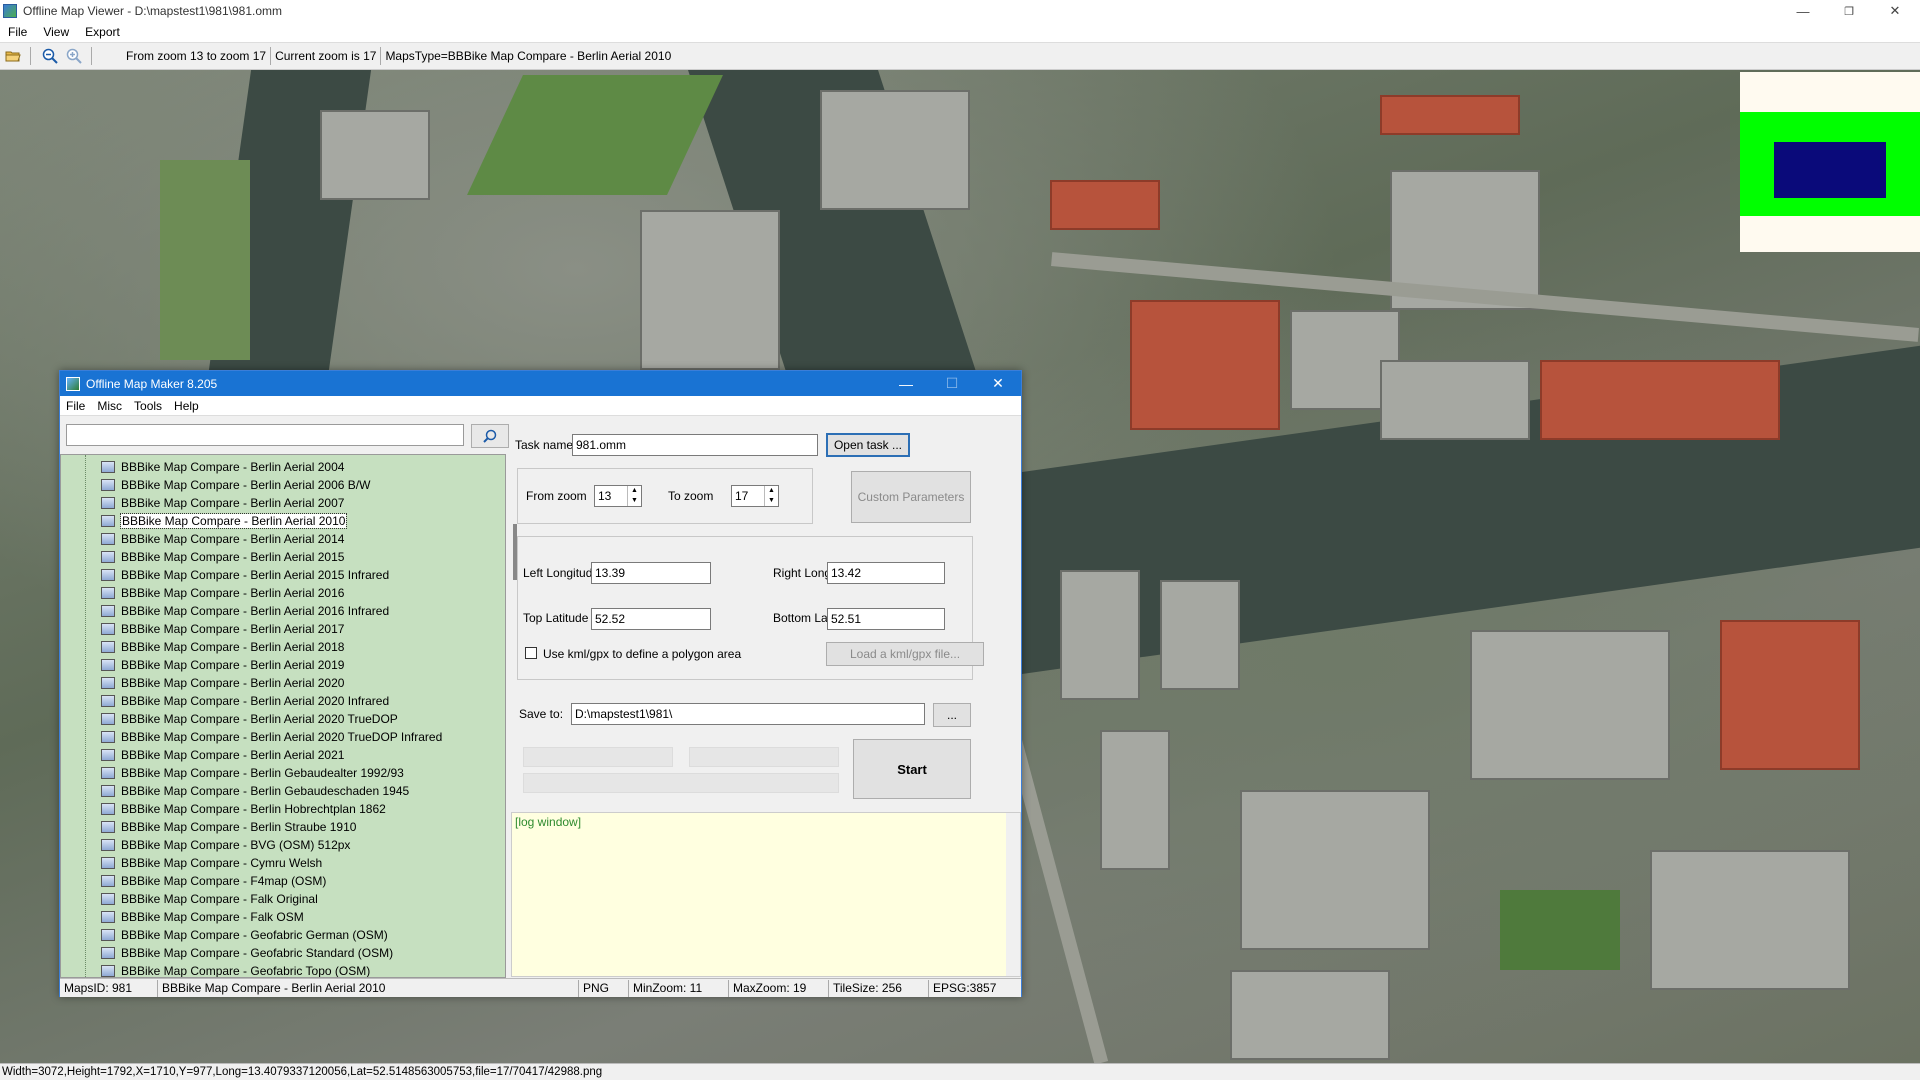  I want to click on dialog-menu-tools: Tools, so click(148, 406).